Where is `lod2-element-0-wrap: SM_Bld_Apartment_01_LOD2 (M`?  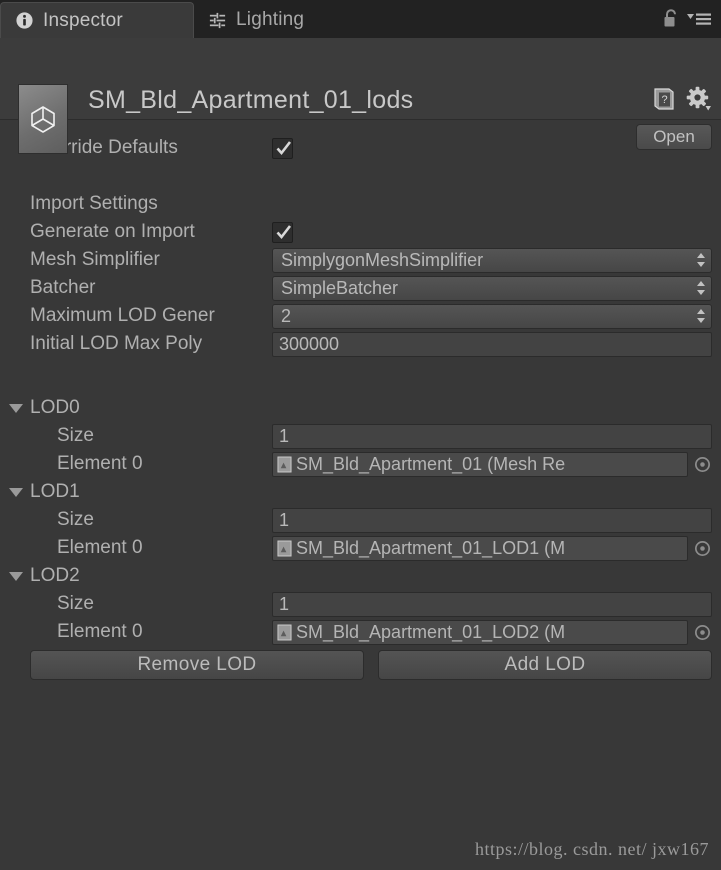 lod2-element-0-wrap: SM_Bld_Apartment_01_LOD2 (M is located at coordinates (492, 632).